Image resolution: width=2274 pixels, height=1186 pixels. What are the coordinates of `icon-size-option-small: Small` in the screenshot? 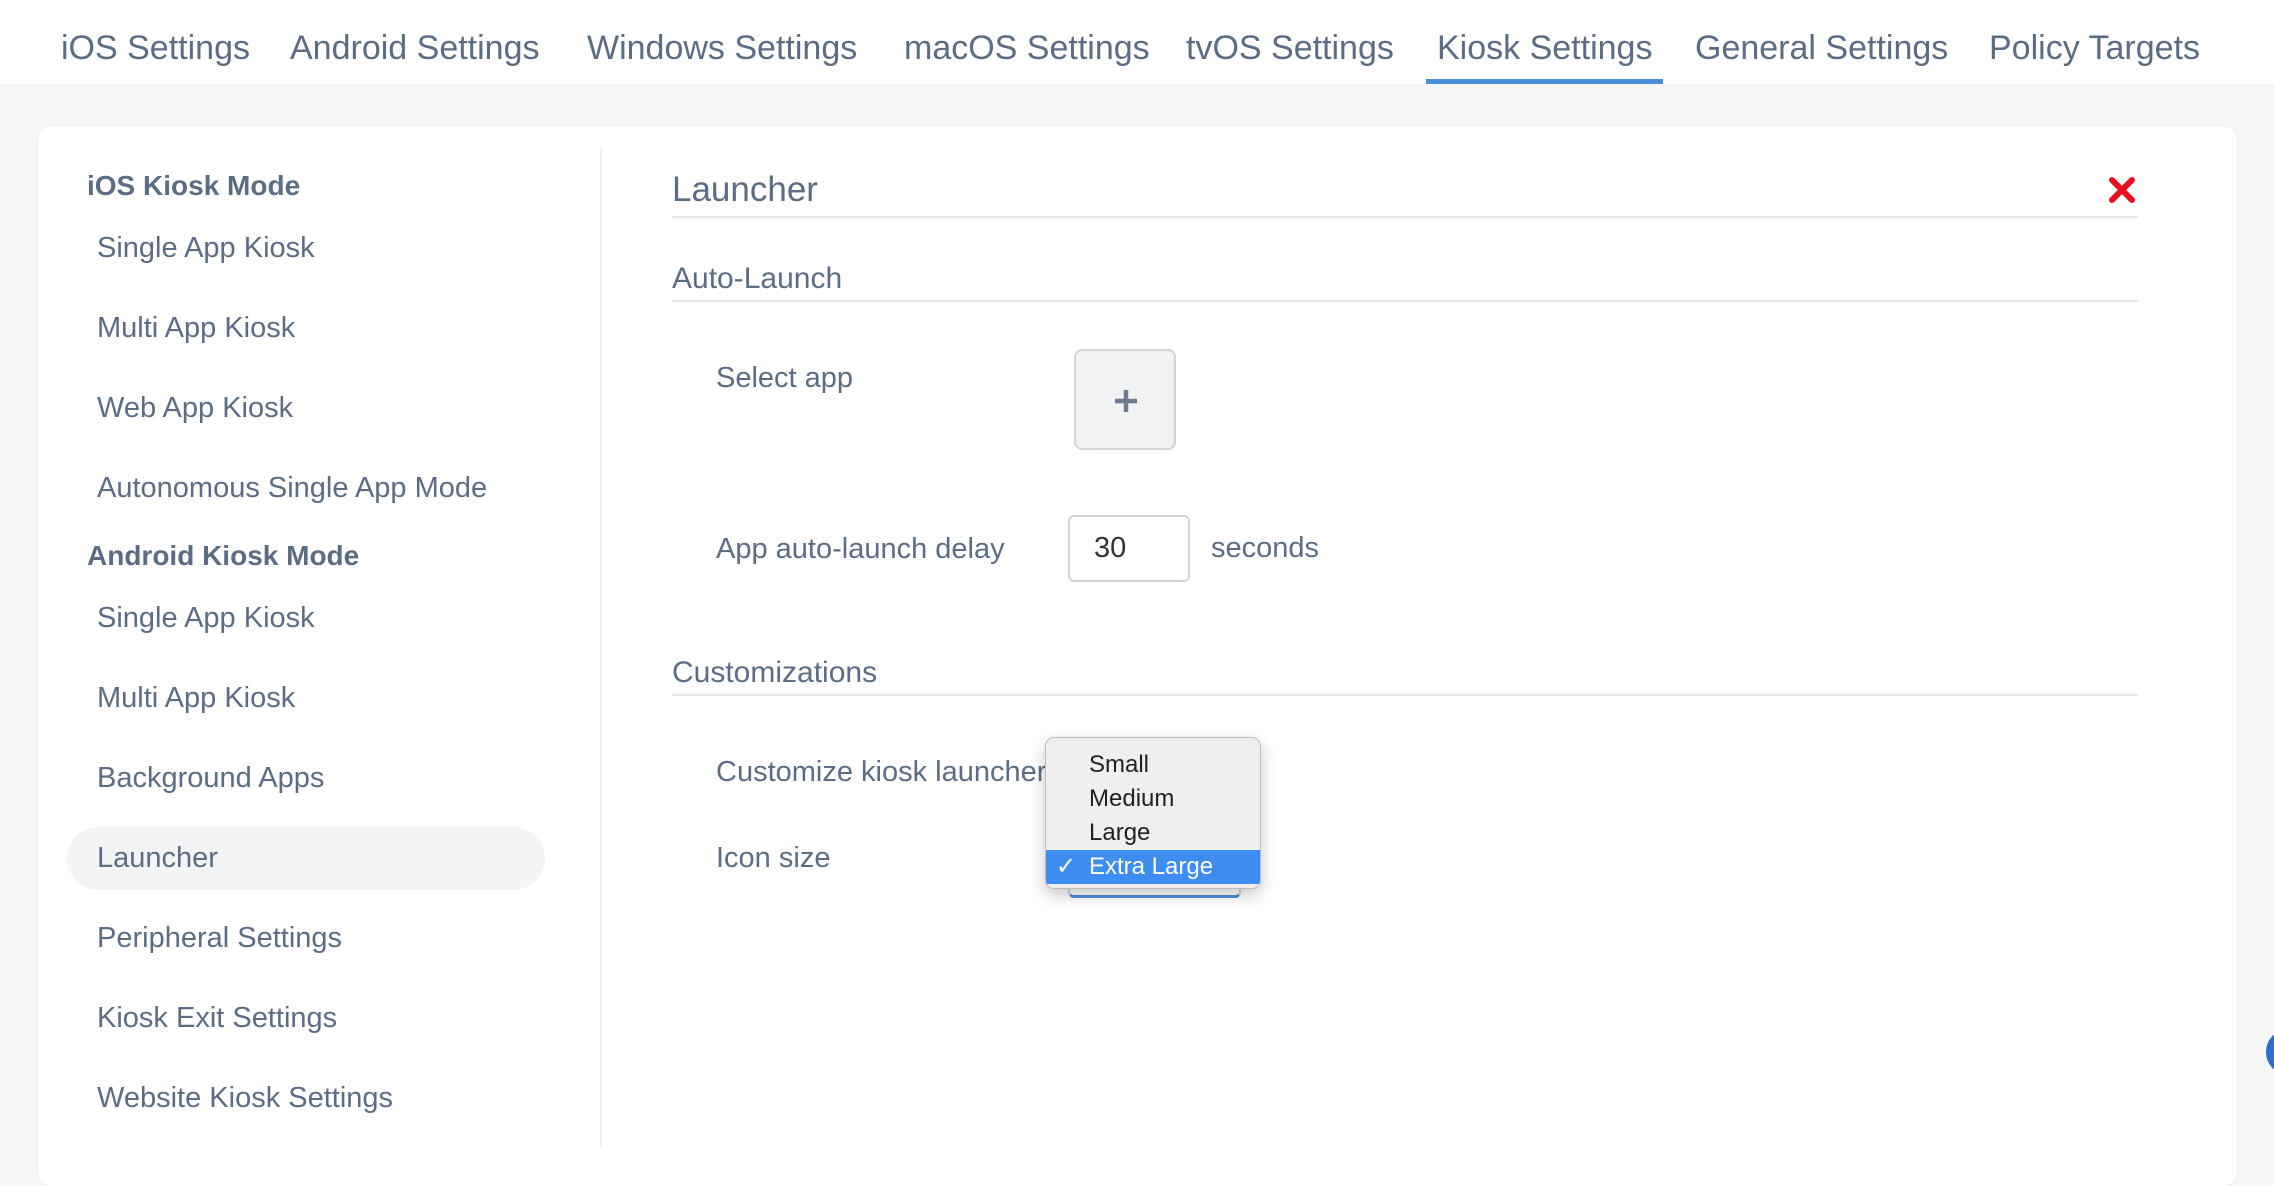 It's located at (1153, 765).